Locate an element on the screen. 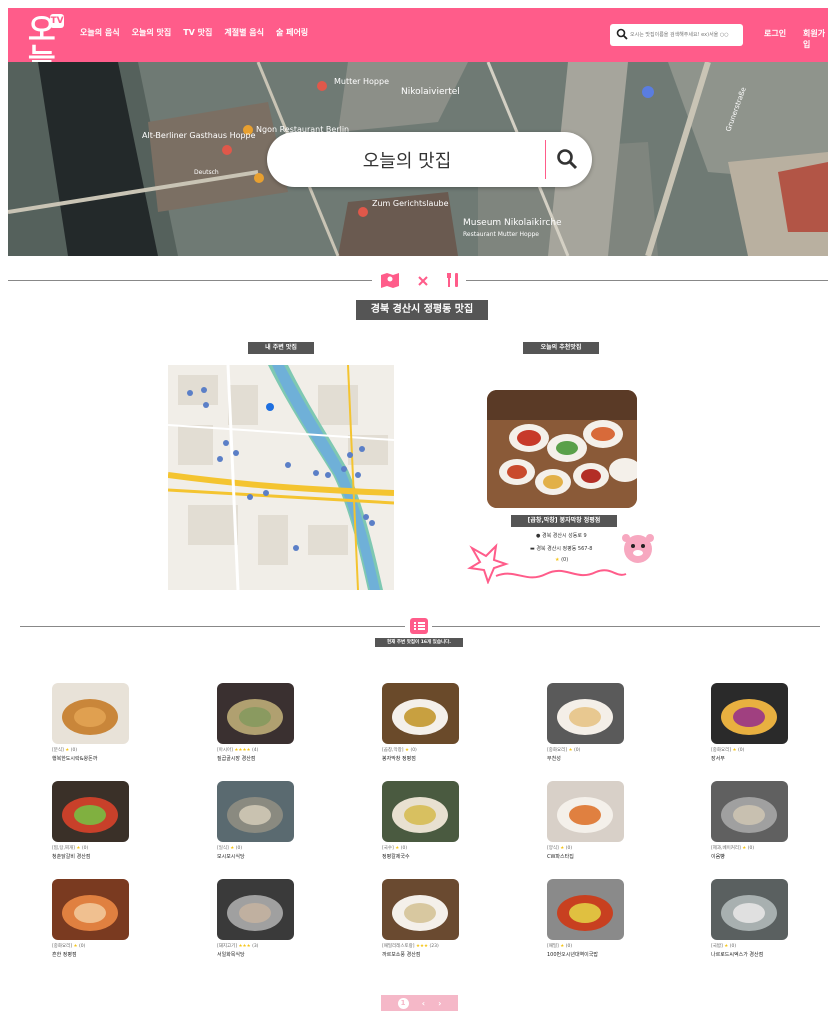 The height and width of the screenshot is (1011, 836). nearby-map-image is located at coordinates (281, 477).